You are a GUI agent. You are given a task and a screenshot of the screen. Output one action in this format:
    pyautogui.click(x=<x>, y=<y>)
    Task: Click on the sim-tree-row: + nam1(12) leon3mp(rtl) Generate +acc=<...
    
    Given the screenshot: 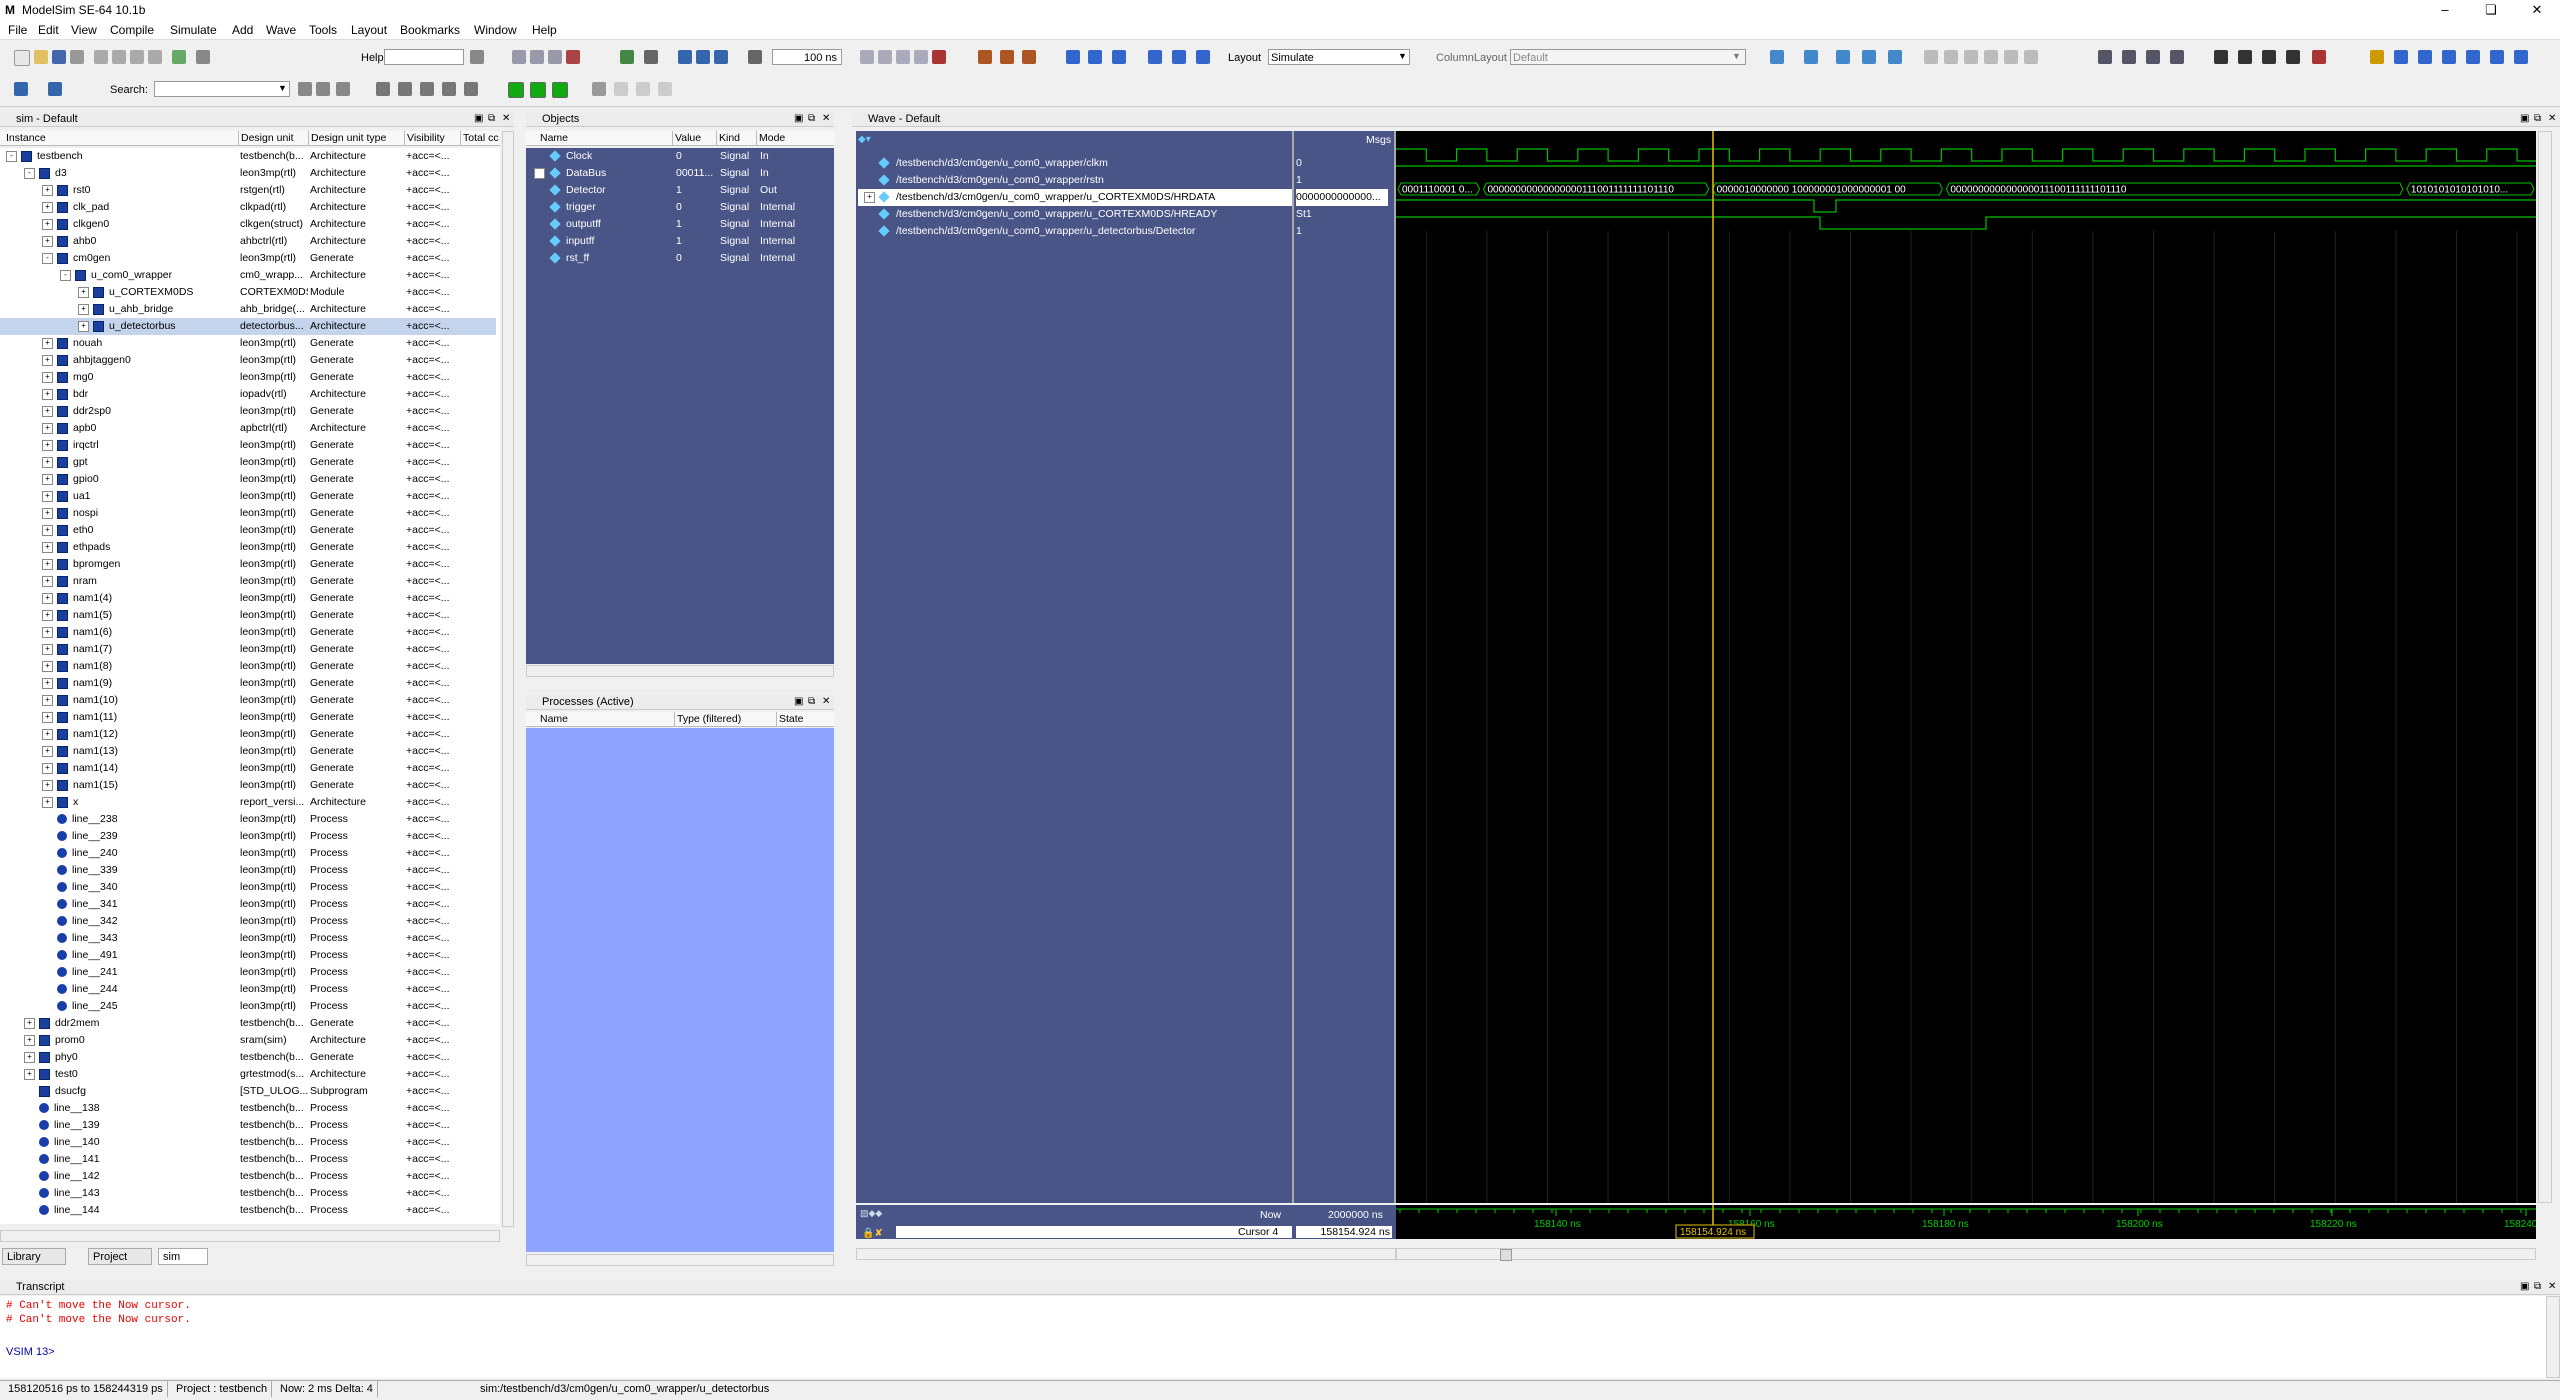 What is the action you would take?
    pyautogui.click(x=248, y=734)
    